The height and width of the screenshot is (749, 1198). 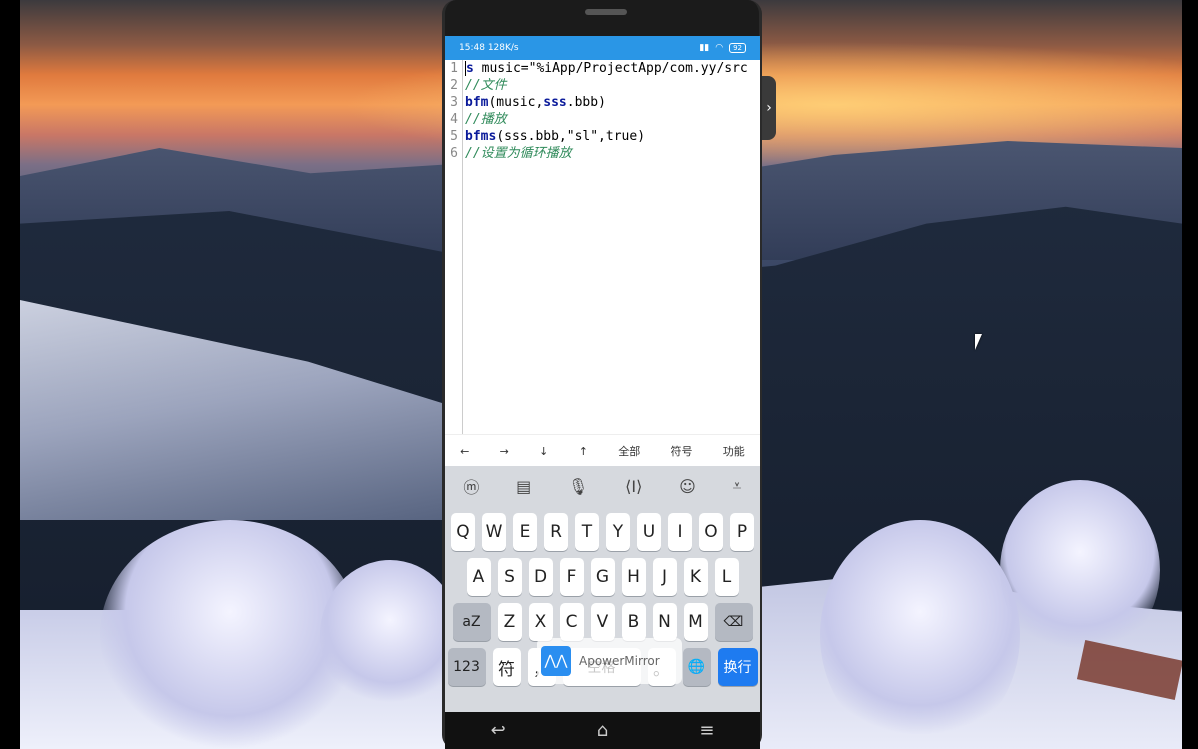 I want to click on cursor-up-button: ↑, so click(x=583, y=451).